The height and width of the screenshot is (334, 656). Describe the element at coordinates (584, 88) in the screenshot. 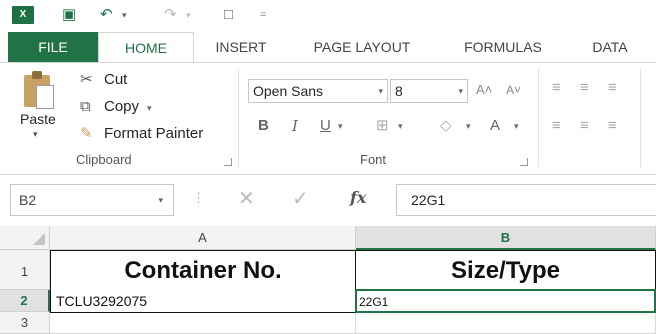

I see `align-middle-icon: ≡` at that location.